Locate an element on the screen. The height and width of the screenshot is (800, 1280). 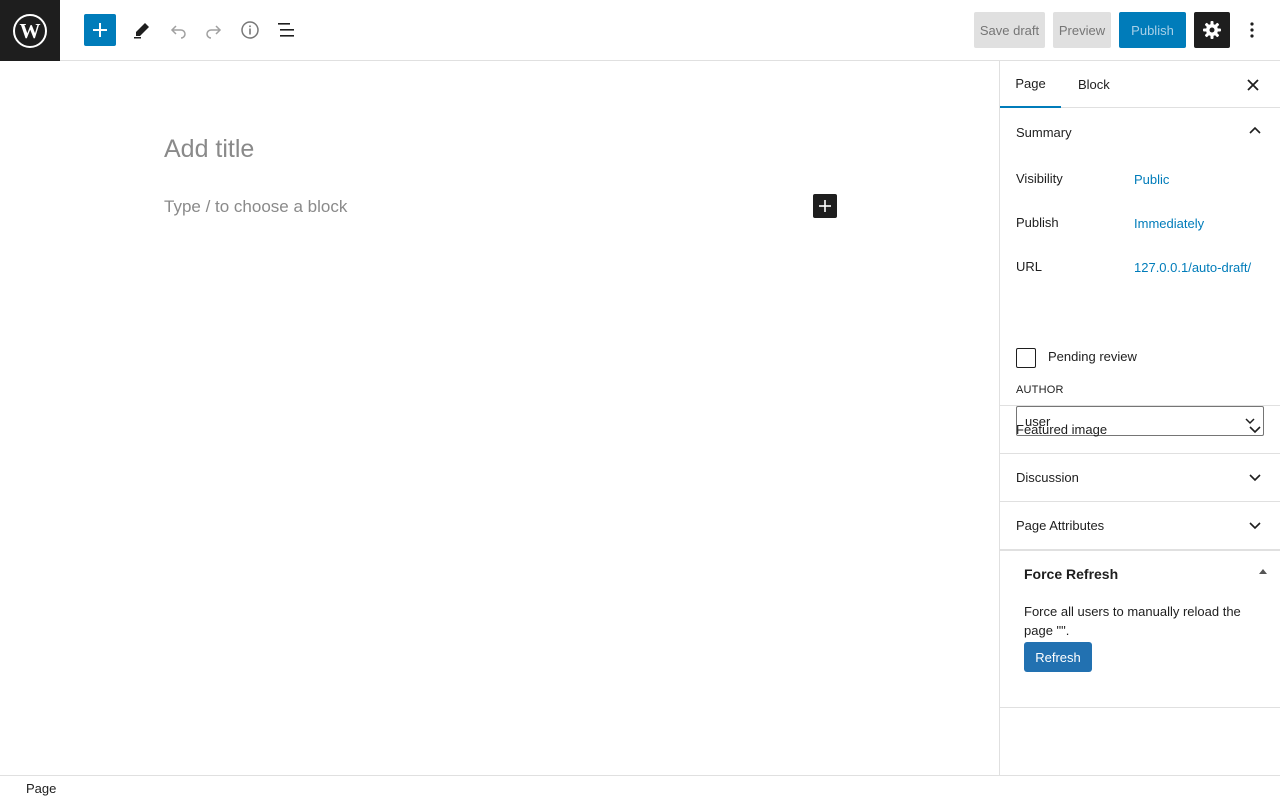
editor-header: W Save draft Preview Publish is located at coordinates (640, 30).